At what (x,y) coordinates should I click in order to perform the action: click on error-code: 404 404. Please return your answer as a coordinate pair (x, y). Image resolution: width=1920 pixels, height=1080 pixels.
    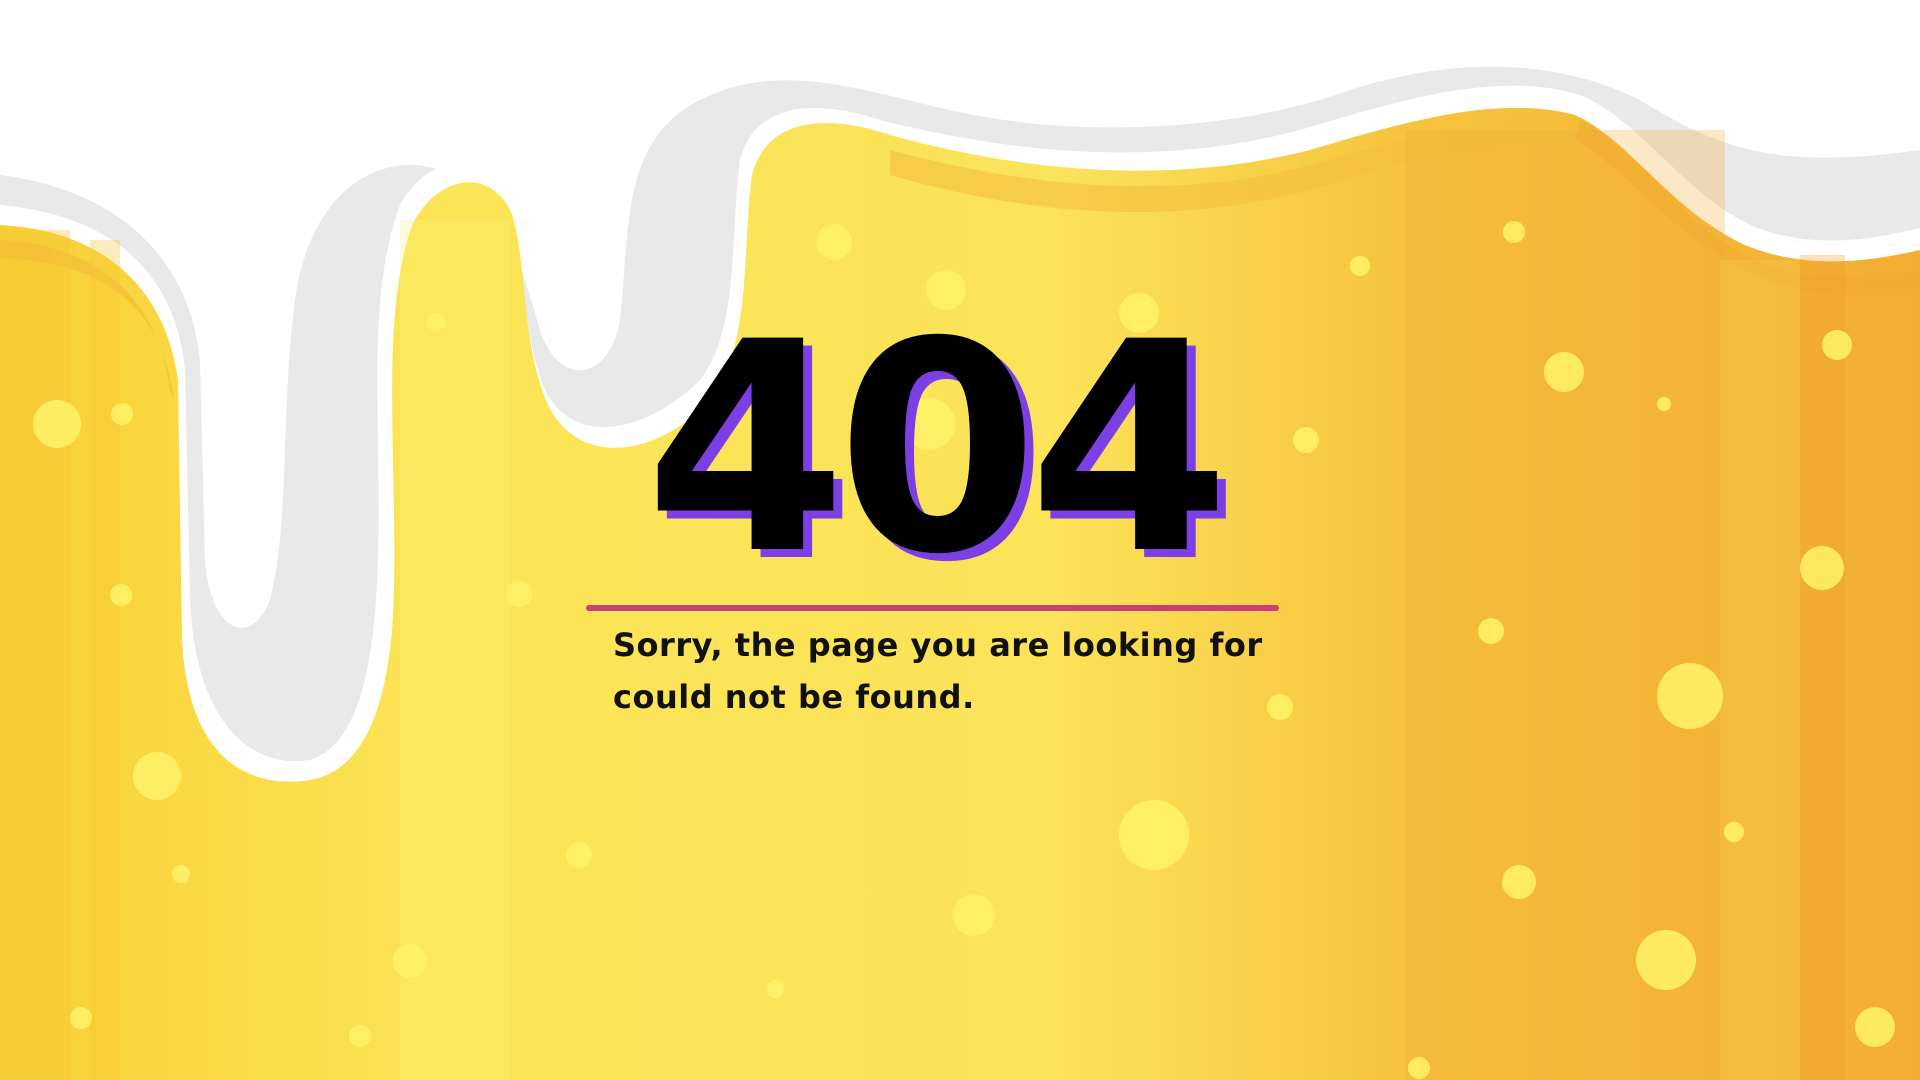
    Looking at the image, I should click on (932, 449).